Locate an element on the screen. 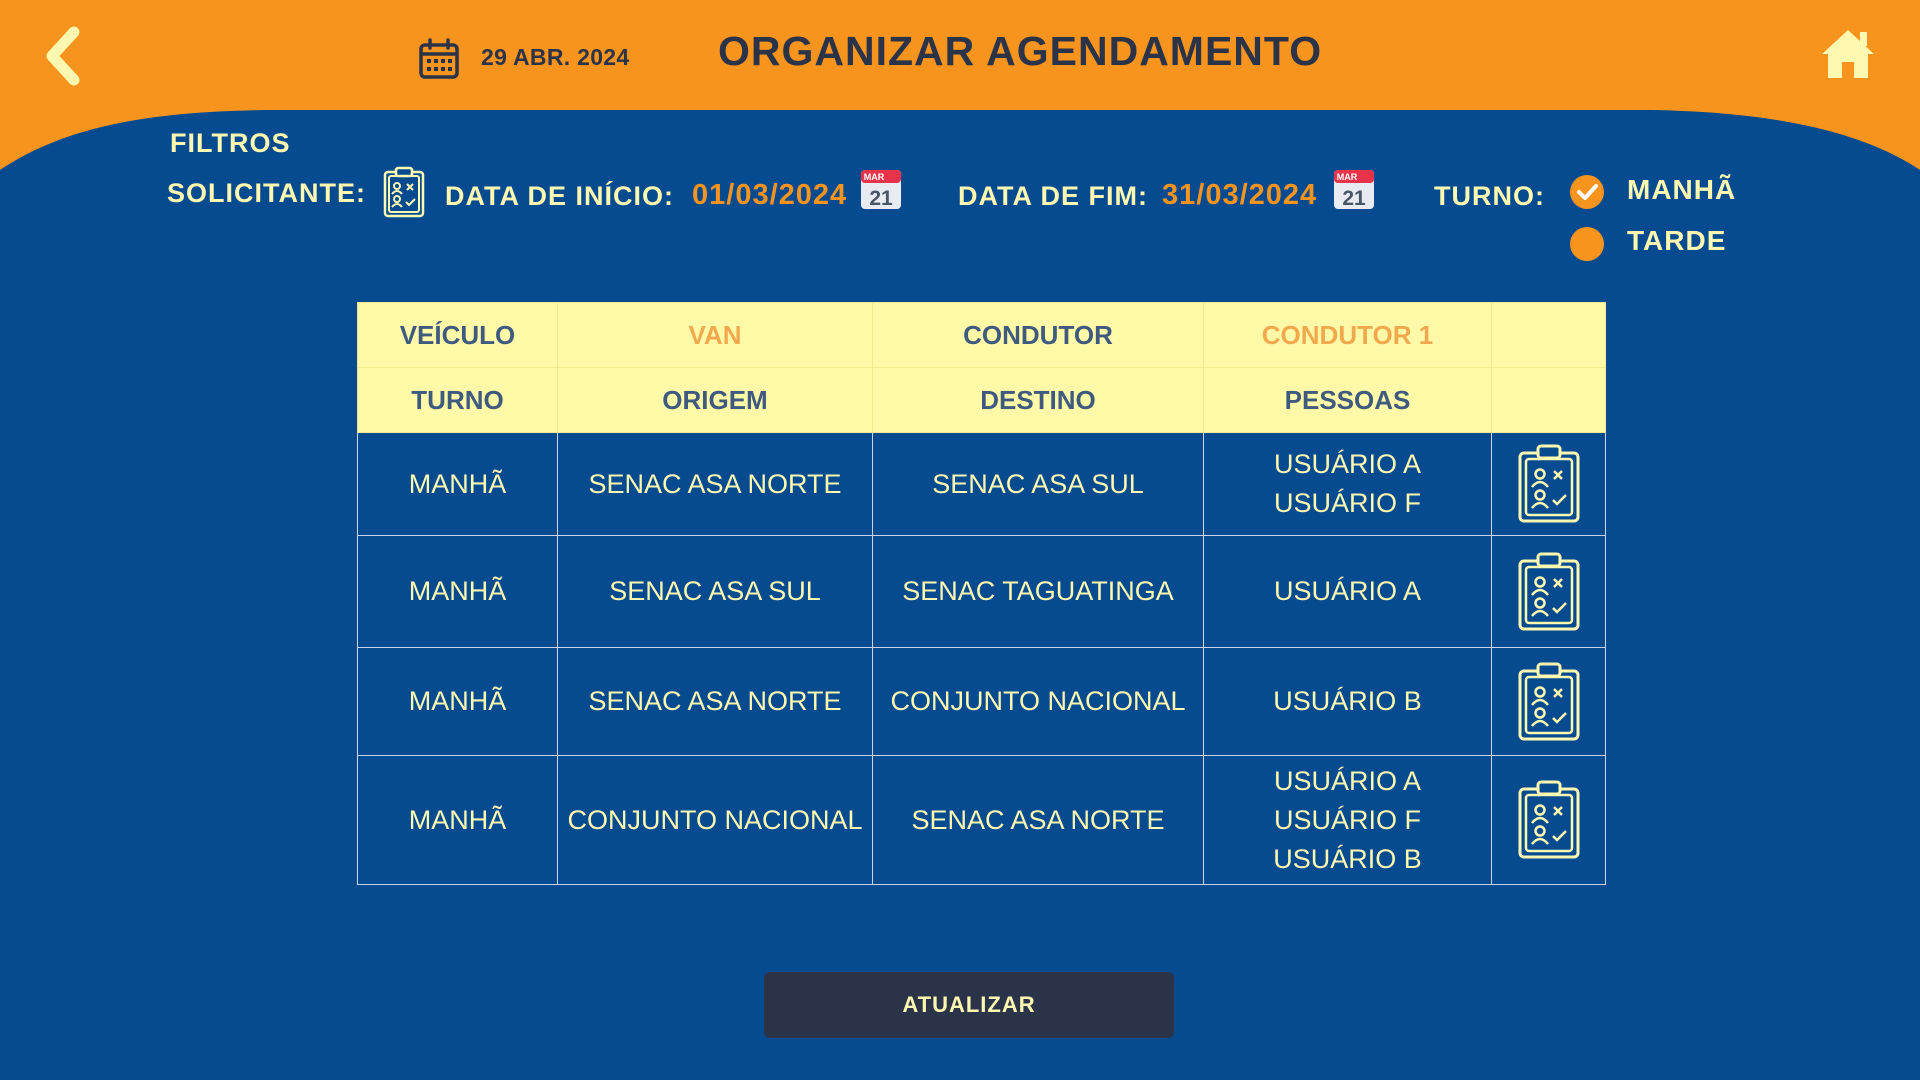  start-date-calendar-icon: MAR 21 is located at coordinates (881, 189).